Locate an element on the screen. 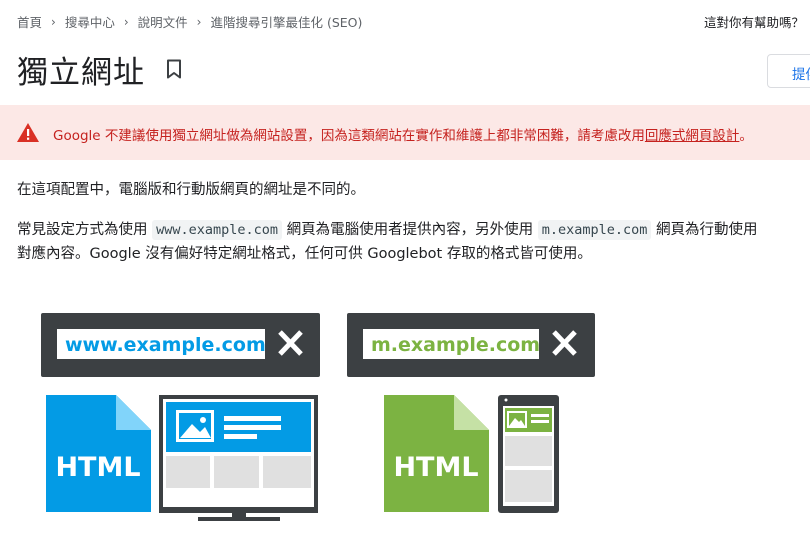 The height and width of the screenshot is (539, 810). desktop-file-label: HTML is located at coordinates (97, 467).